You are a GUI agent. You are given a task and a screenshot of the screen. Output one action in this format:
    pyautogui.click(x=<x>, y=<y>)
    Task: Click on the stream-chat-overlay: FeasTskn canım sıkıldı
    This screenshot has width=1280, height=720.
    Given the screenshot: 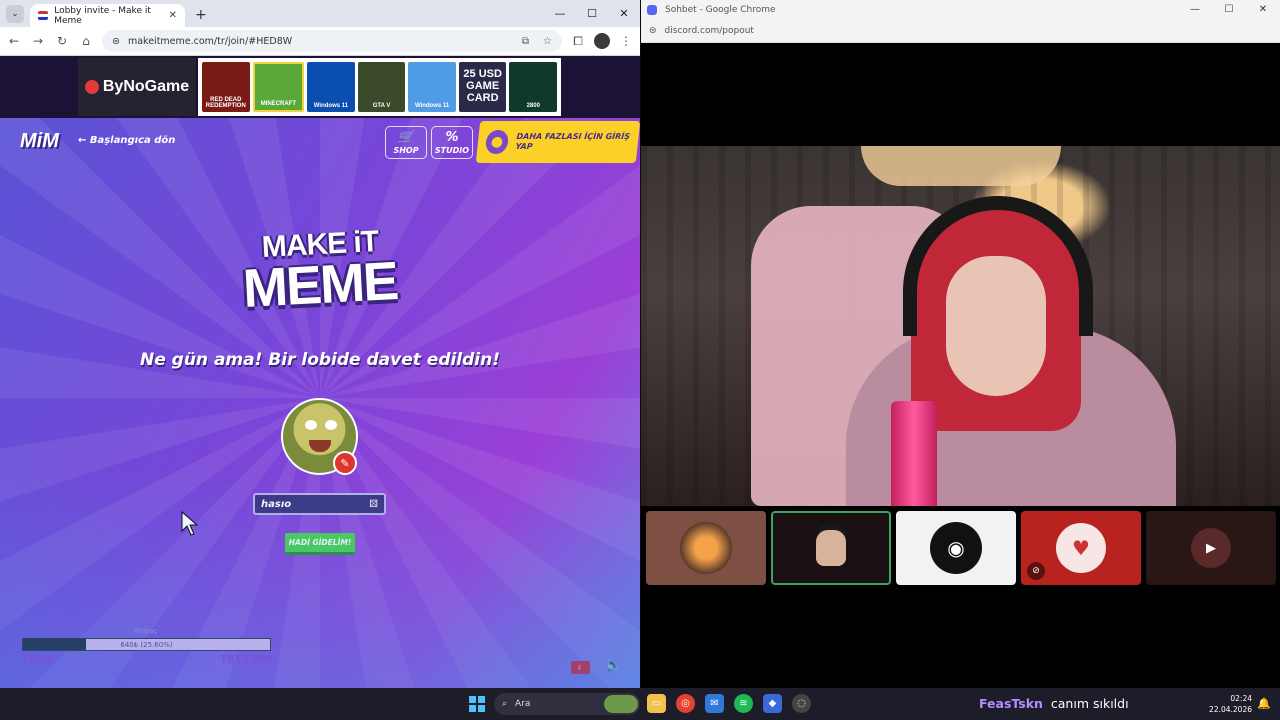 What is the action you would take?
    pyautogui.click(x=1054, y=703)
    